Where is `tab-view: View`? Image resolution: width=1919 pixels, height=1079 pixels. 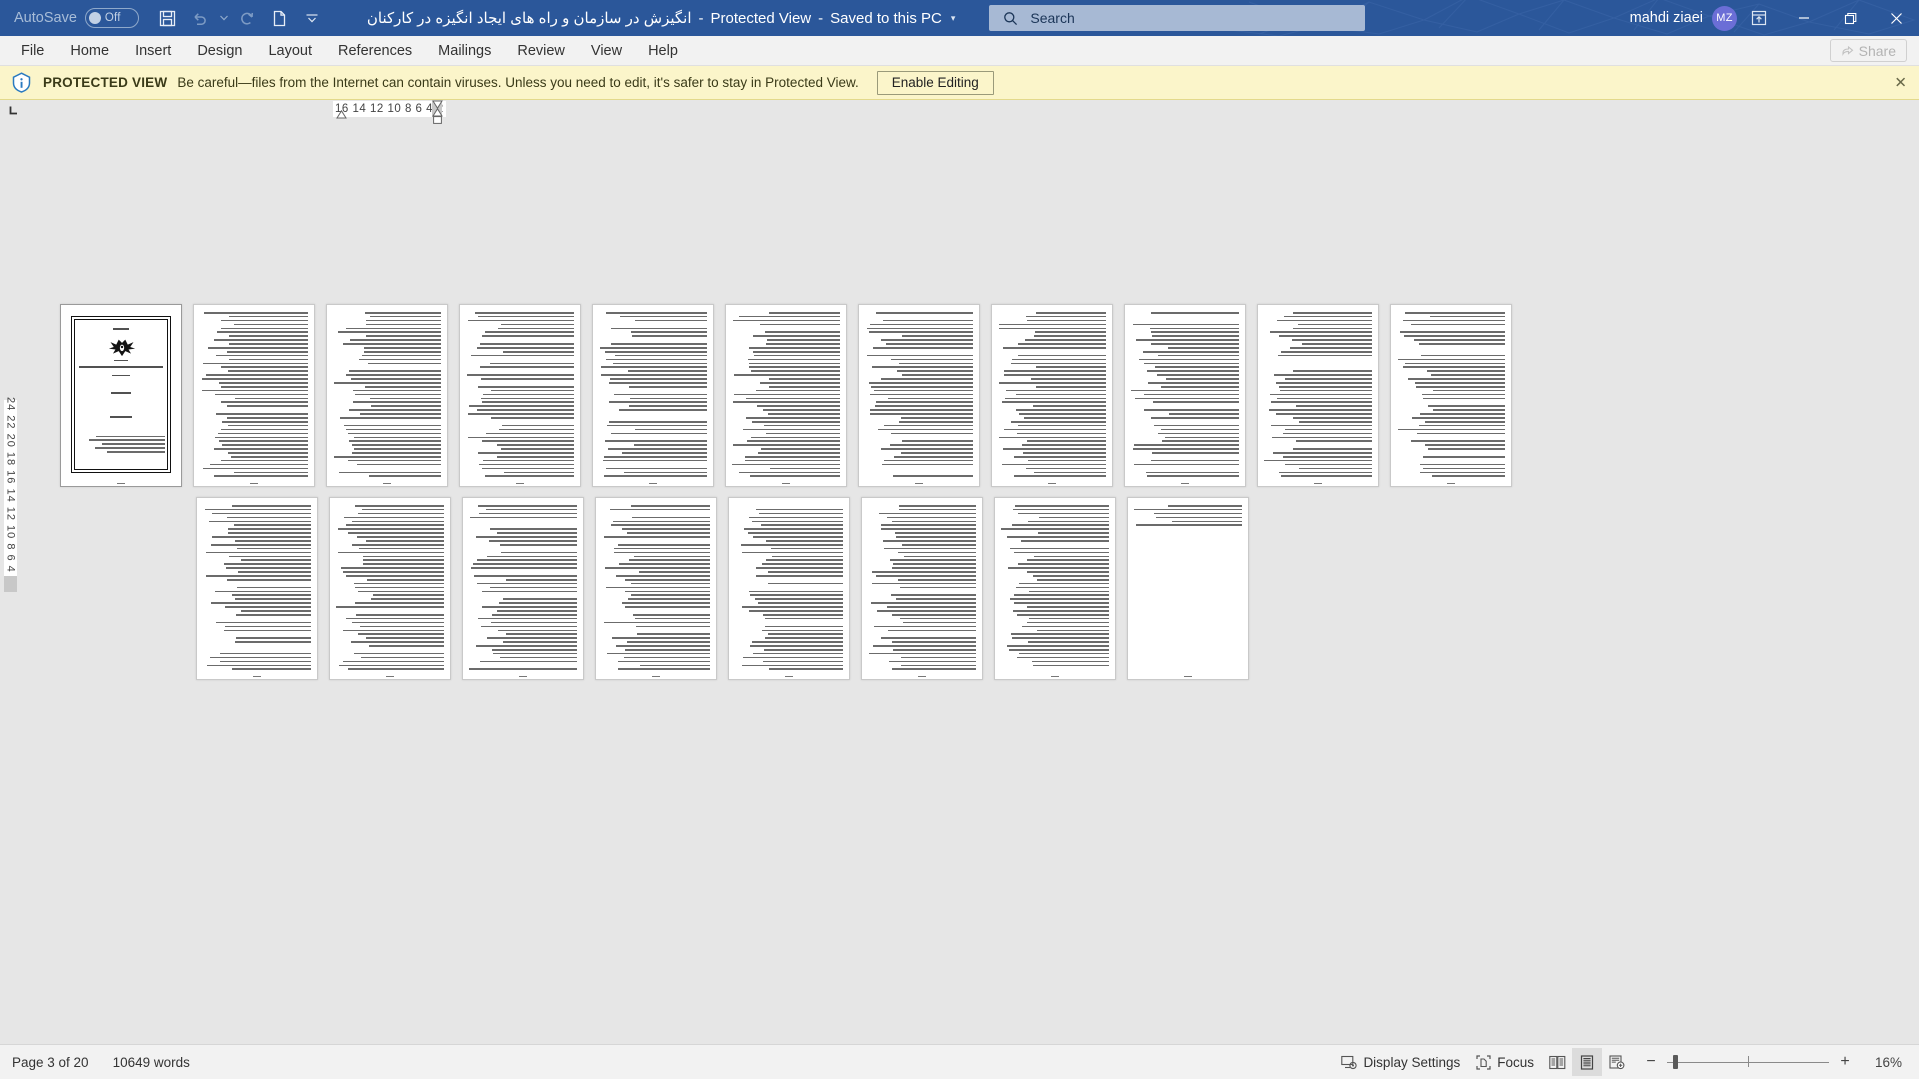
tab-view: View is located at coordinates (606, 50).